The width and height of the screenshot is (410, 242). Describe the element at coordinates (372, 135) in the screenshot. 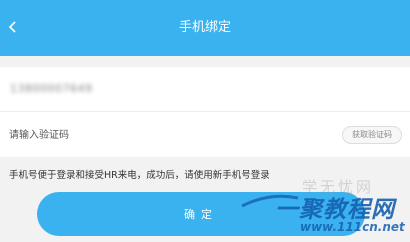

I see `get-code-button: 获取验证码` at that location.